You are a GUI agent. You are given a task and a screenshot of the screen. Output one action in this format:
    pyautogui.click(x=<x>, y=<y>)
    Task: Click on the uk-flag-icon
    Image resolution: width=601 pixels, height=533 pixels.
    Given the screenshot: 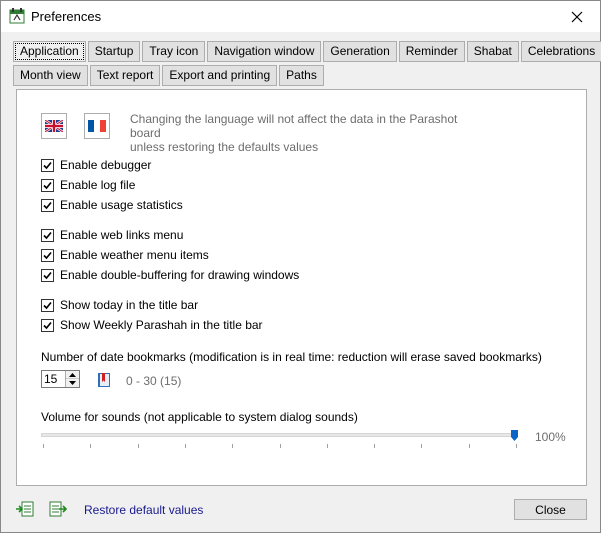 What is the action you would take?
    pyautogui.click(x=54, y=126)
    